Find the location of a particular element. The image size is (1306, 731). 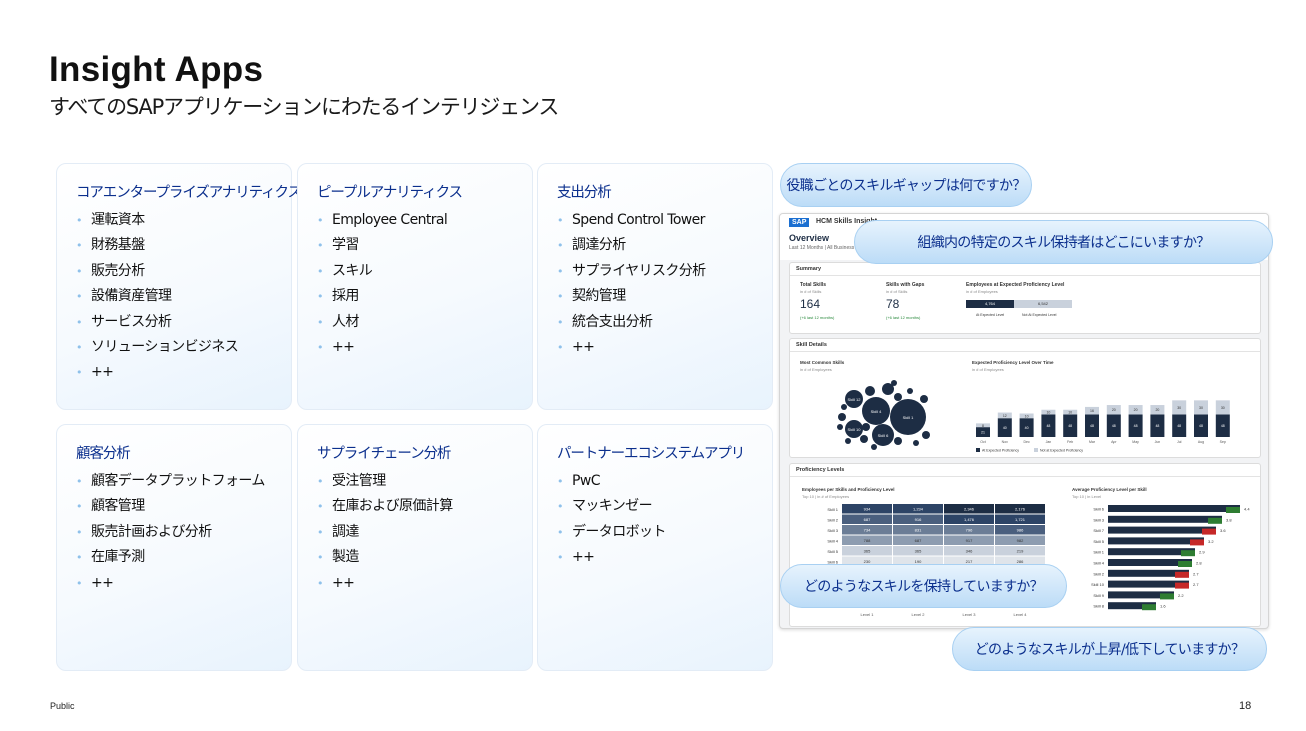

month-tick-label: Aug is located at coordinates (1201, 442).